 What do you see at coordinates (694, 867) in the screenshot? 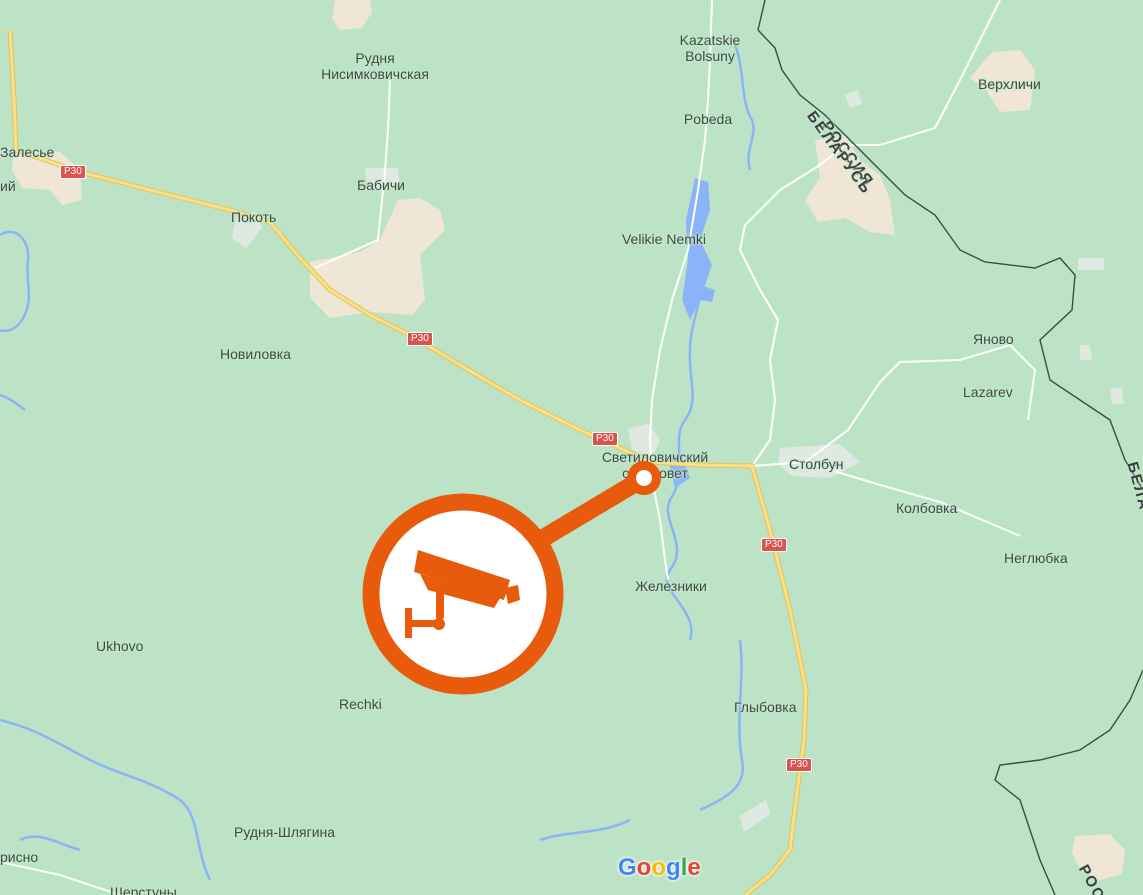
I see `logo-letter: e` at bounding box center [694, 867].